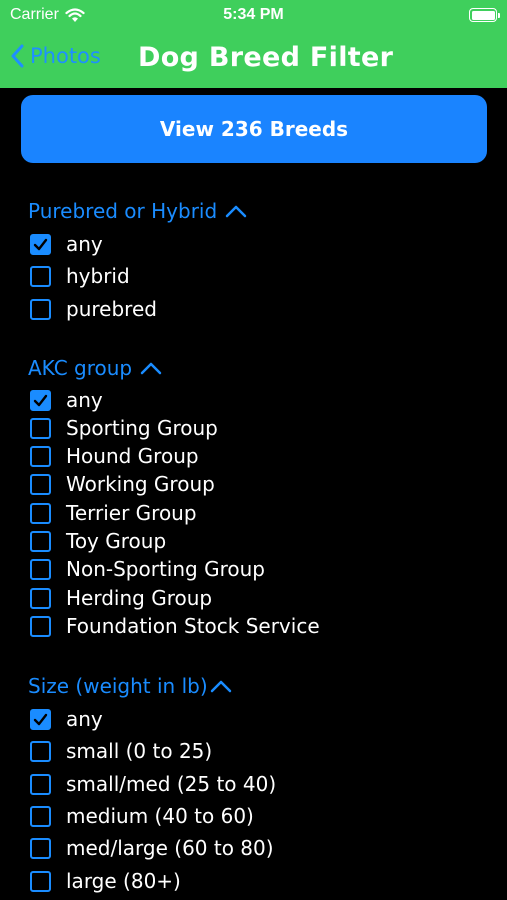 The image size is (507, 900). Describe the element at coordinates (484, 15) in the screenshot. I see `battery-icon` at that location.